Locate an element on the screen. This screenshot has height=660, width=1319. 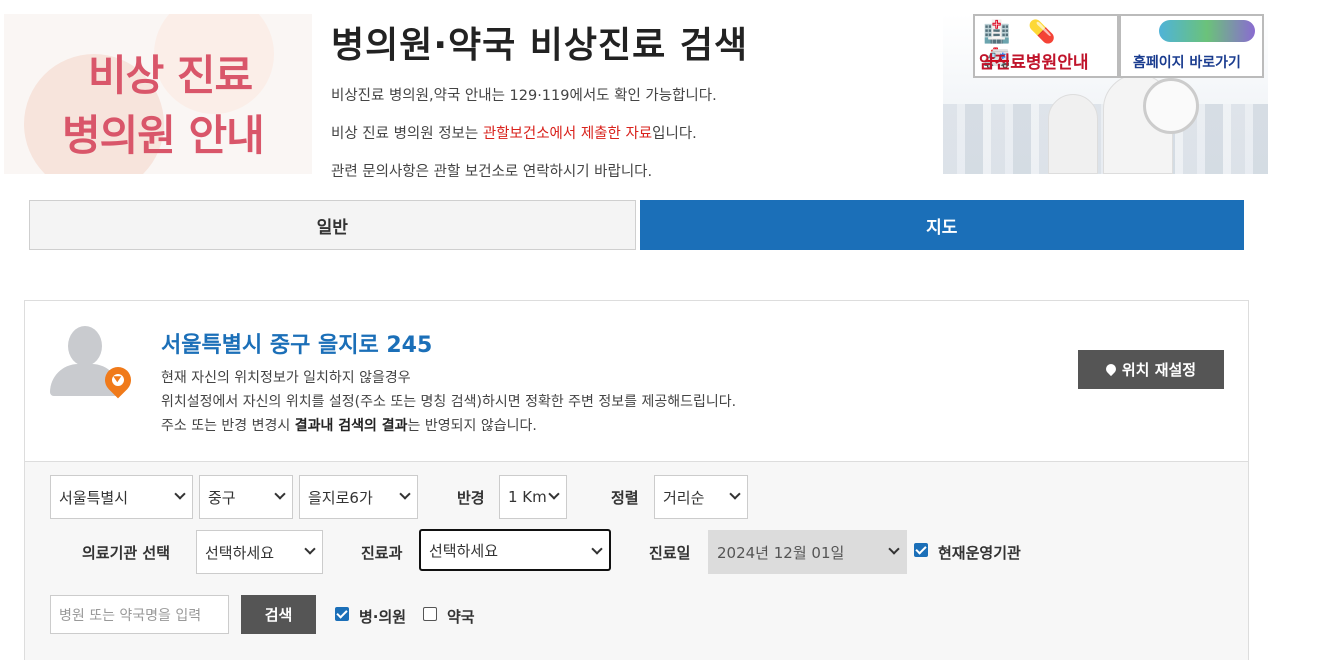
department-label: 진료과 is located at coordinates (382, 553).